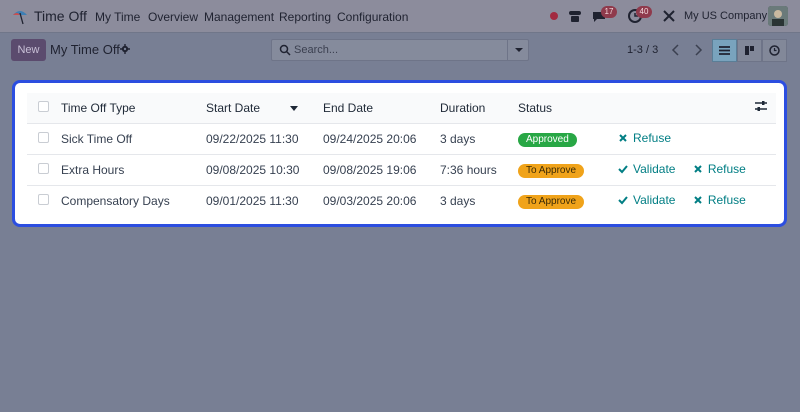  Describe the element at coordinates (568, 108) in the screenshot. I see `column-header-status: Status` at that location.